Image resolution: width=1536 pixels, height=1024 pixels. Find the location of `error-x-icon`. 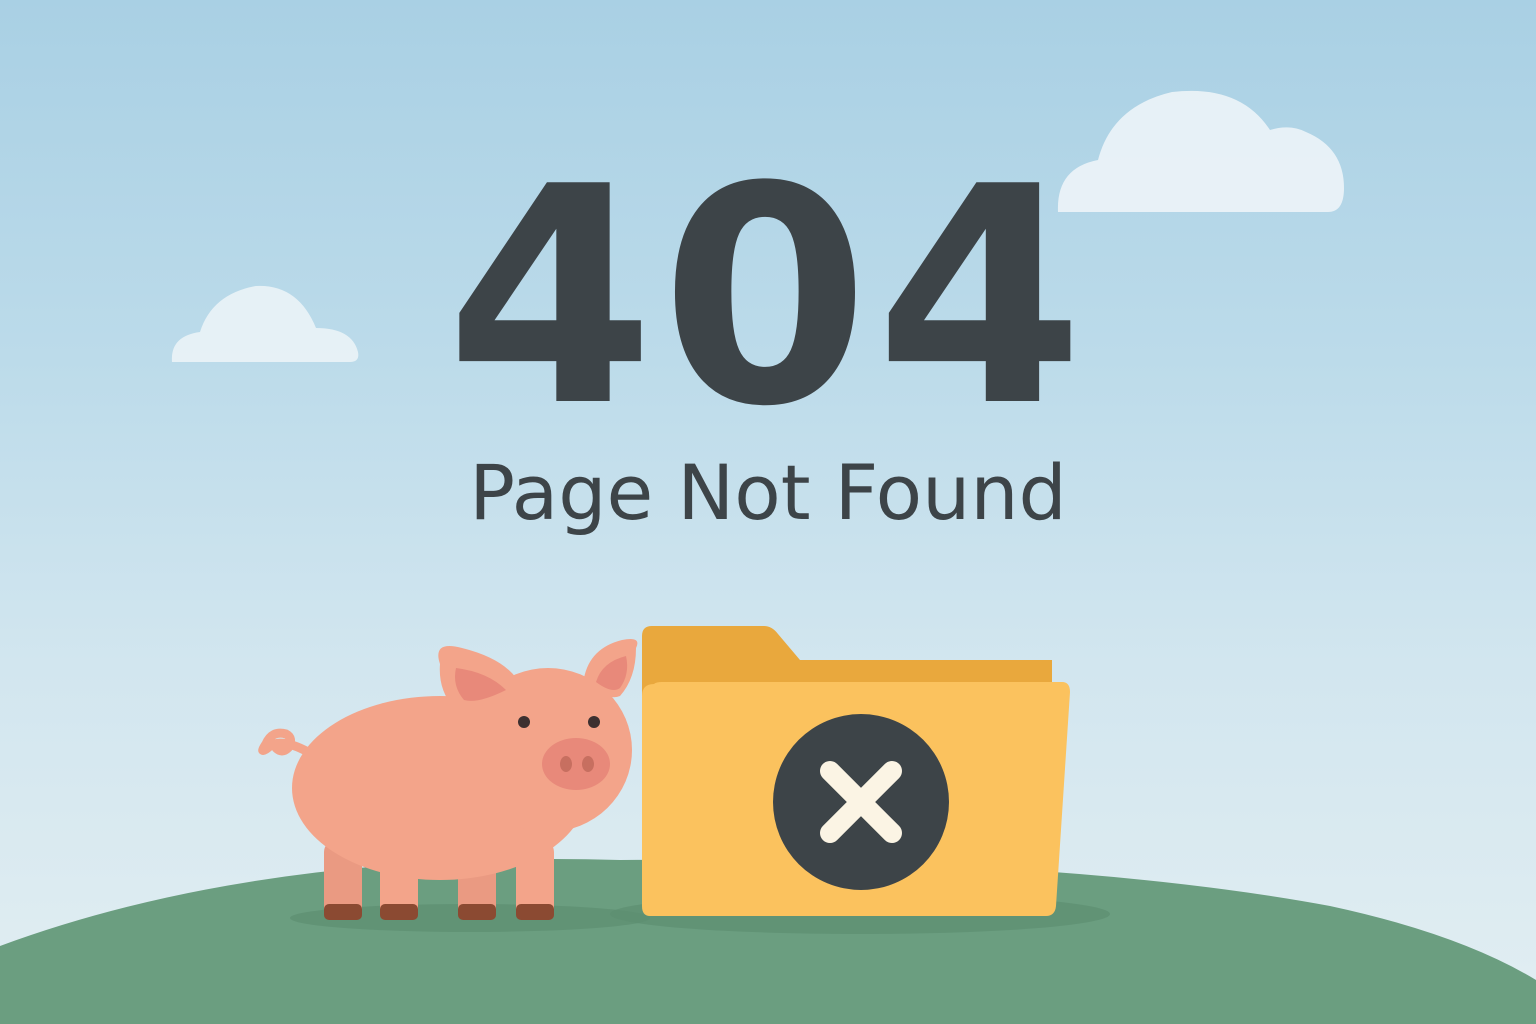

error-x-icon is located at coordinates (861, 802).